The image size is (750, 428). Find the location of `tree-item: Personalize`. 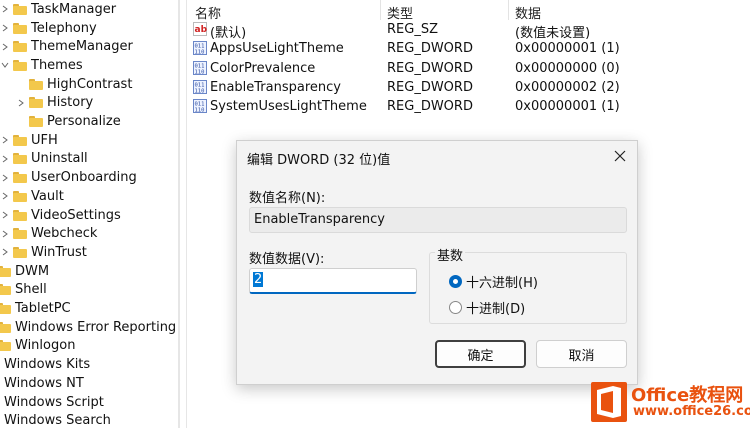

tree-item: Personalize is located at coordinates (67, 121).